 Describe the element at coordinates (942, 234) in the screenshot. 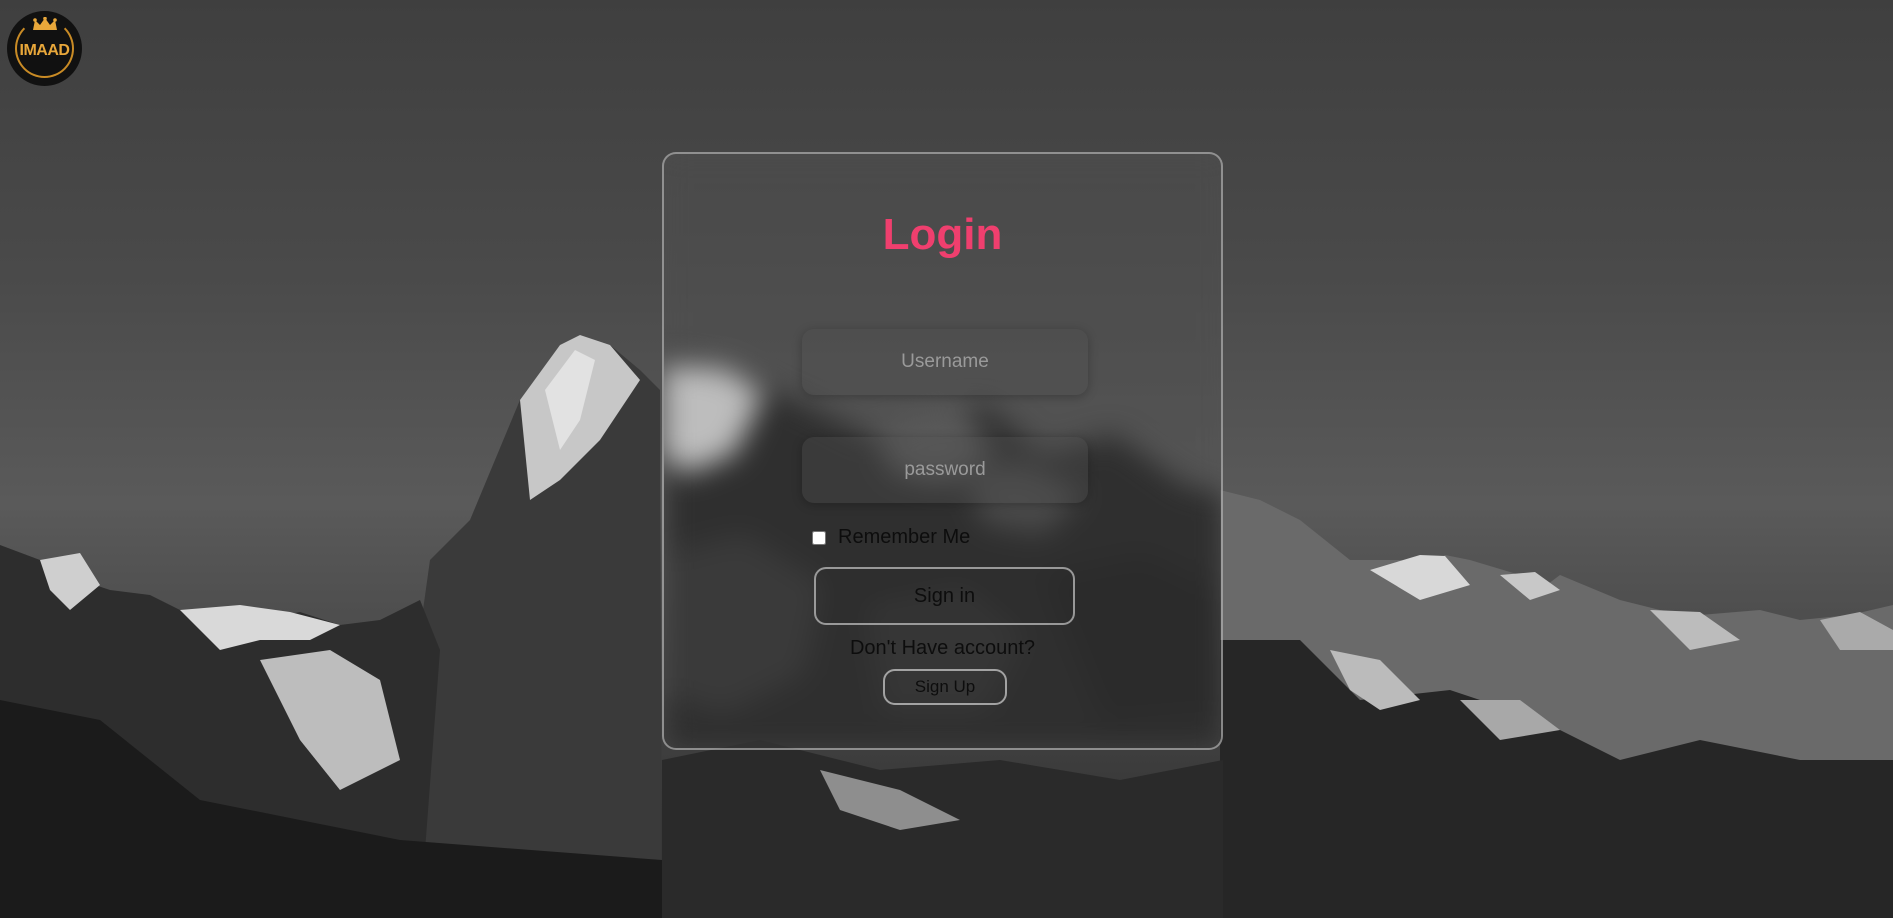

I see `login-title: Login` at that location.